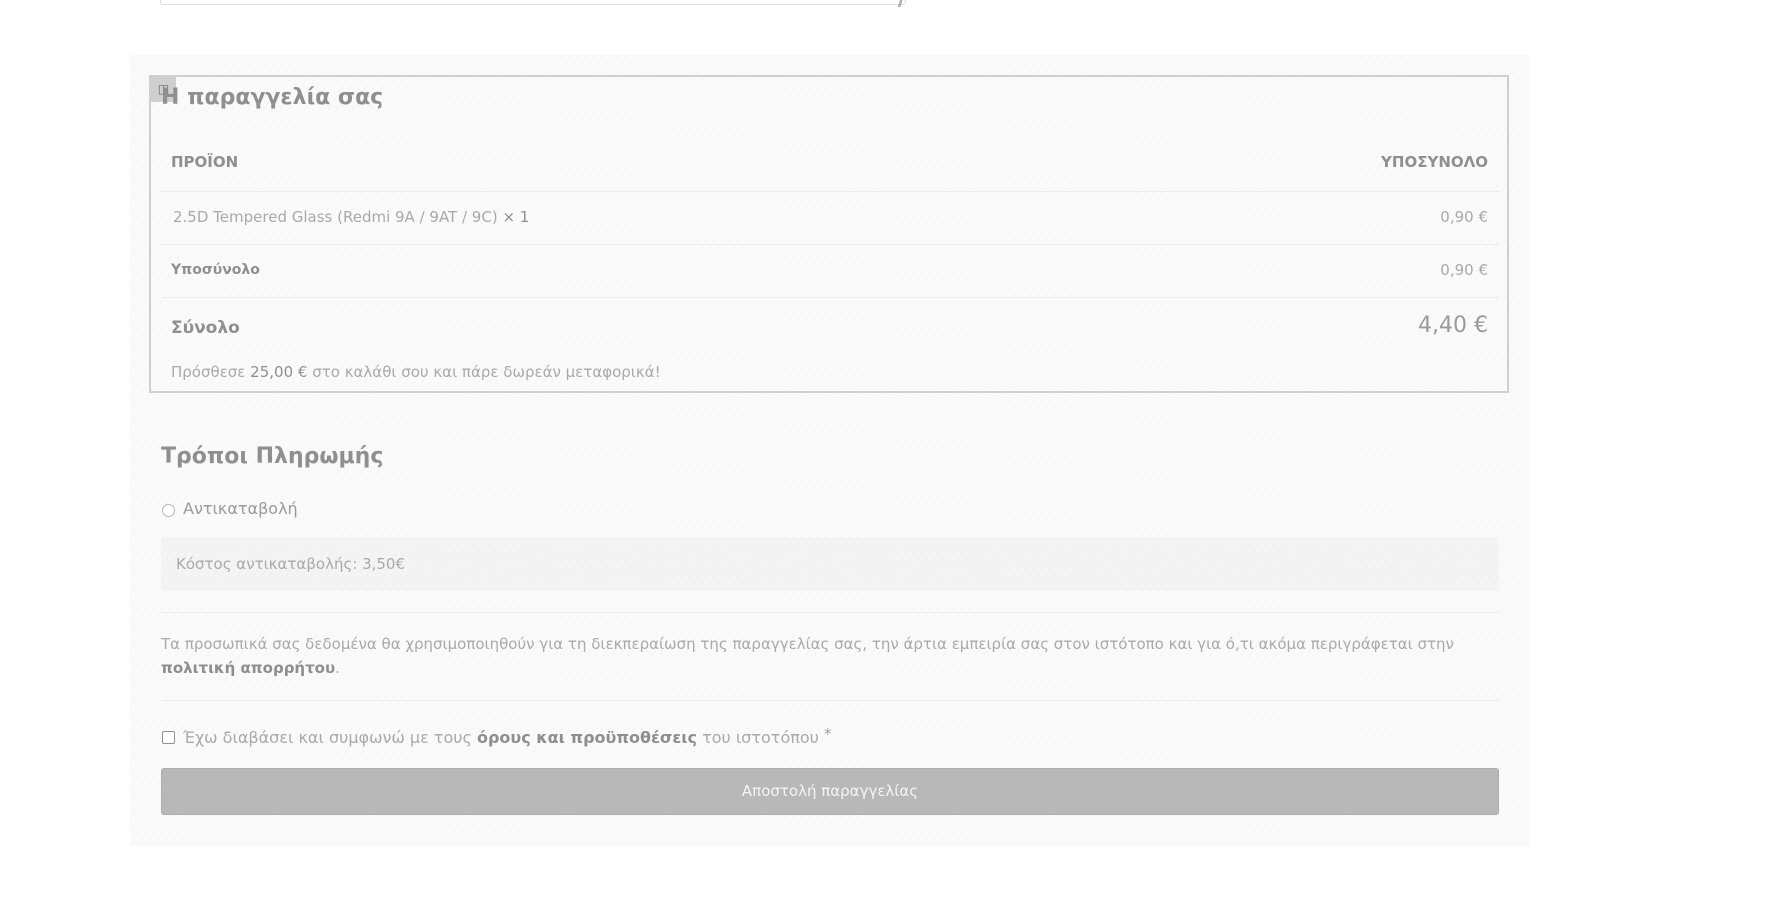 The width and height of the screenshot is (1773, 906). Describe the element at coordinates (205, 328) in the screenshot. I see `total-label: Σύνολο` at that location.